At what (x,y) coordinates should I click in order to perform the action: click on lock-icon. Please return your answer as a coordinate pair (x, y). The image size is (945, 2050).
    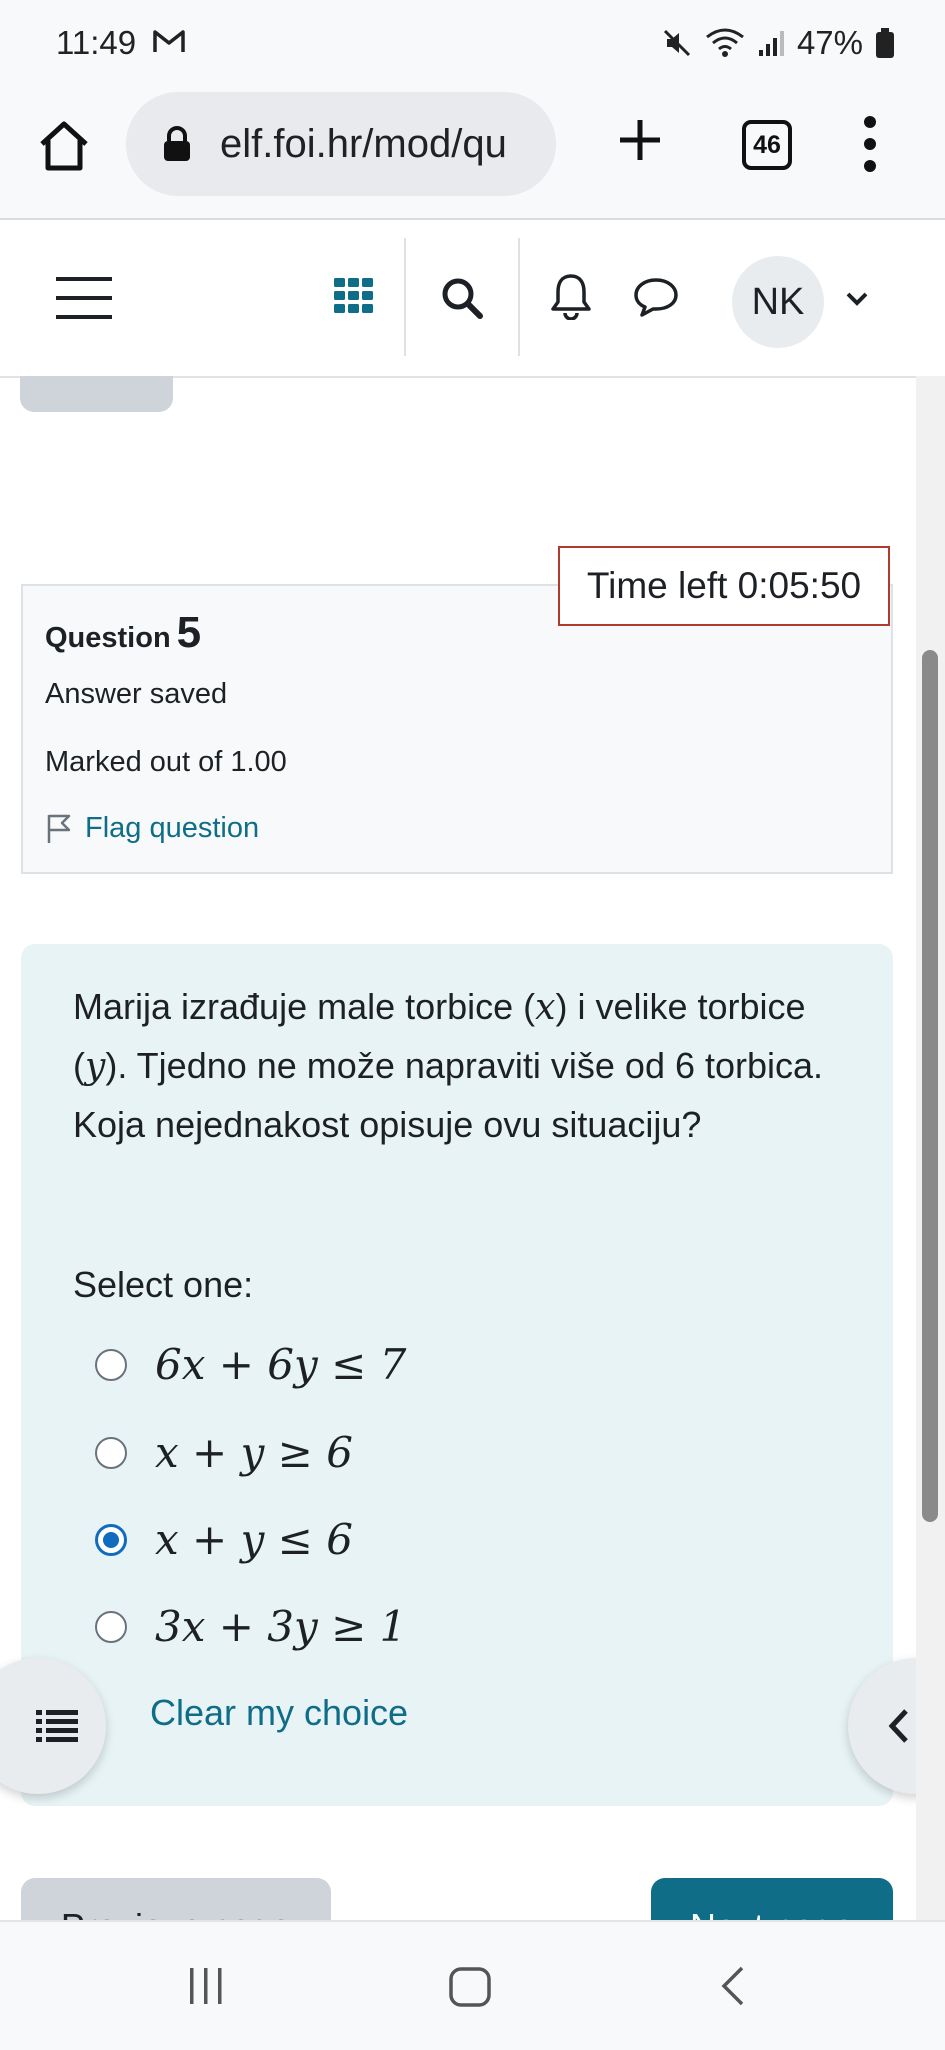
    Looking at the image, I should click on (177, 143).